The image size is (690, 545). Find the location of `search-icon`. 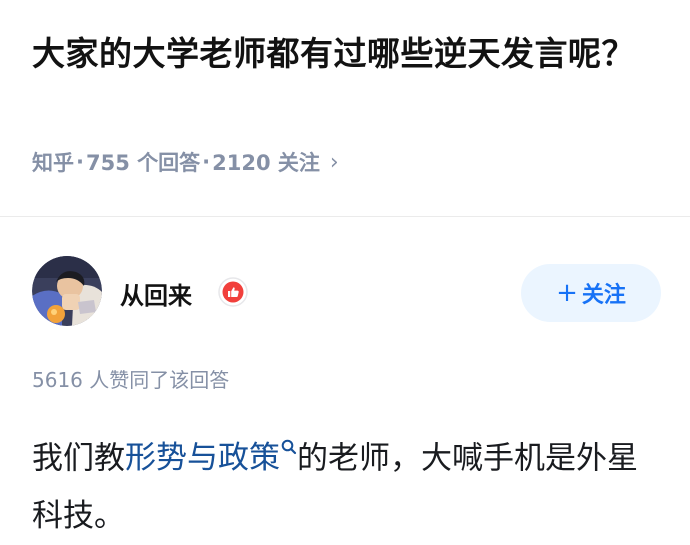

search-icon is located at coordinates (289, 436).